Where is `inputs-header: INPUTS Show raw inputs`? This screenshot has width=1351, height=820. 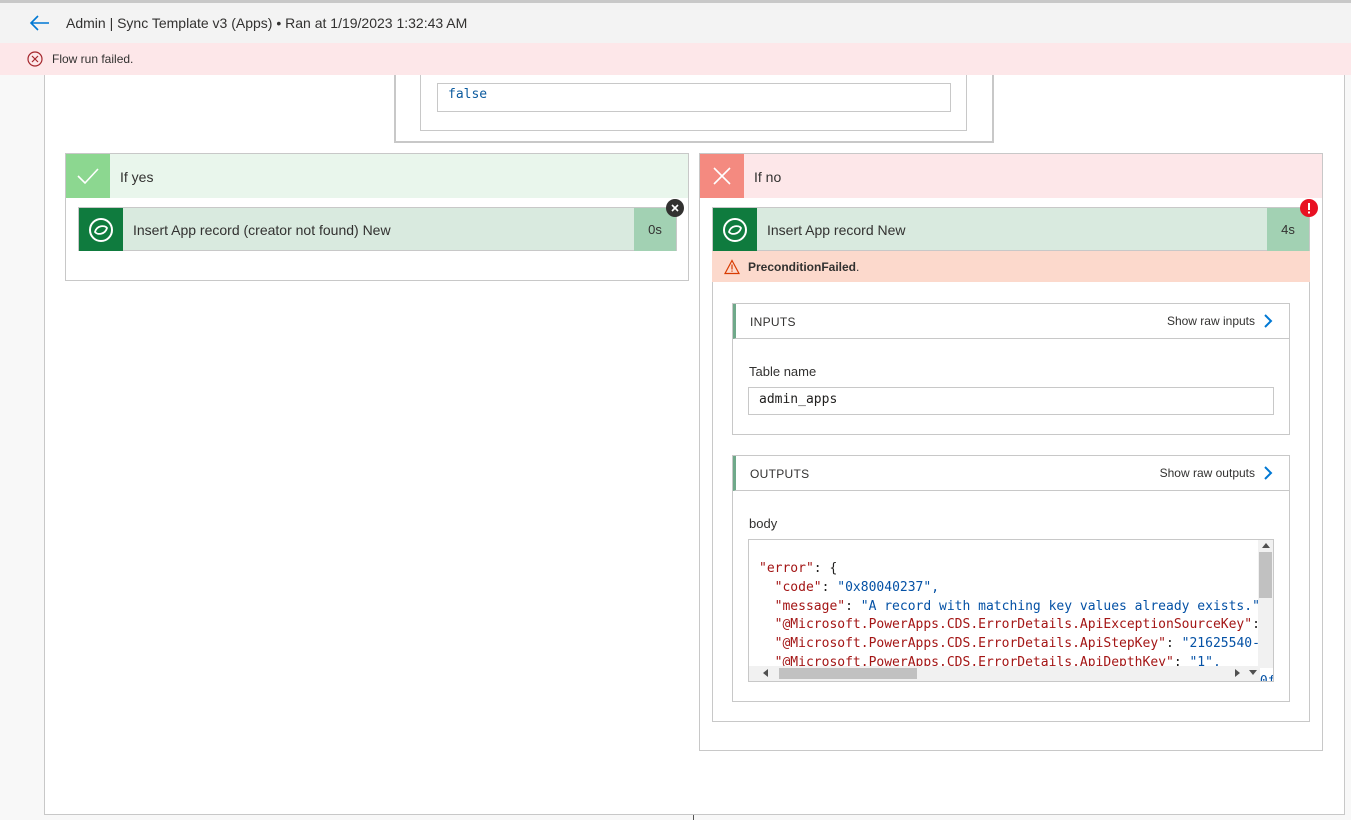
inputs-header: INPUTS Show raw inputs is located at coordinates (1011, 321).